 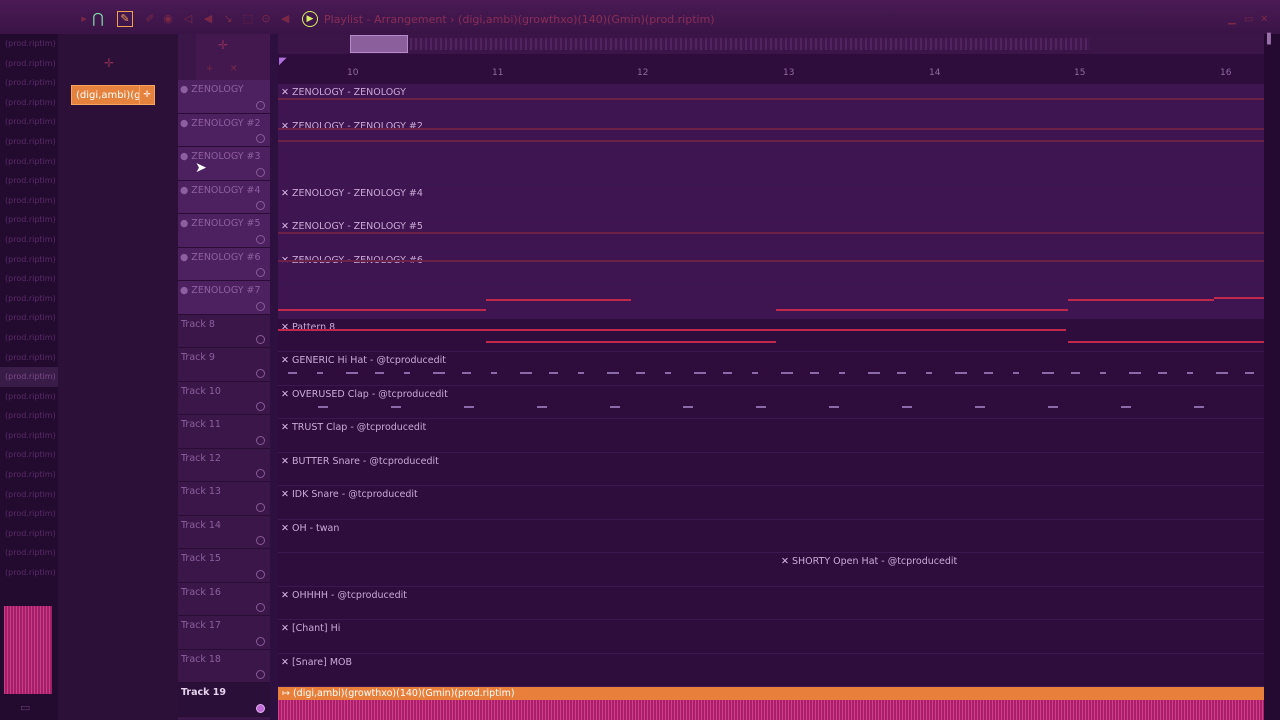 I want to click on track-lane: ✕ ZENOLOGY - ZENOLOGY #4, so click(x=771, y=201).